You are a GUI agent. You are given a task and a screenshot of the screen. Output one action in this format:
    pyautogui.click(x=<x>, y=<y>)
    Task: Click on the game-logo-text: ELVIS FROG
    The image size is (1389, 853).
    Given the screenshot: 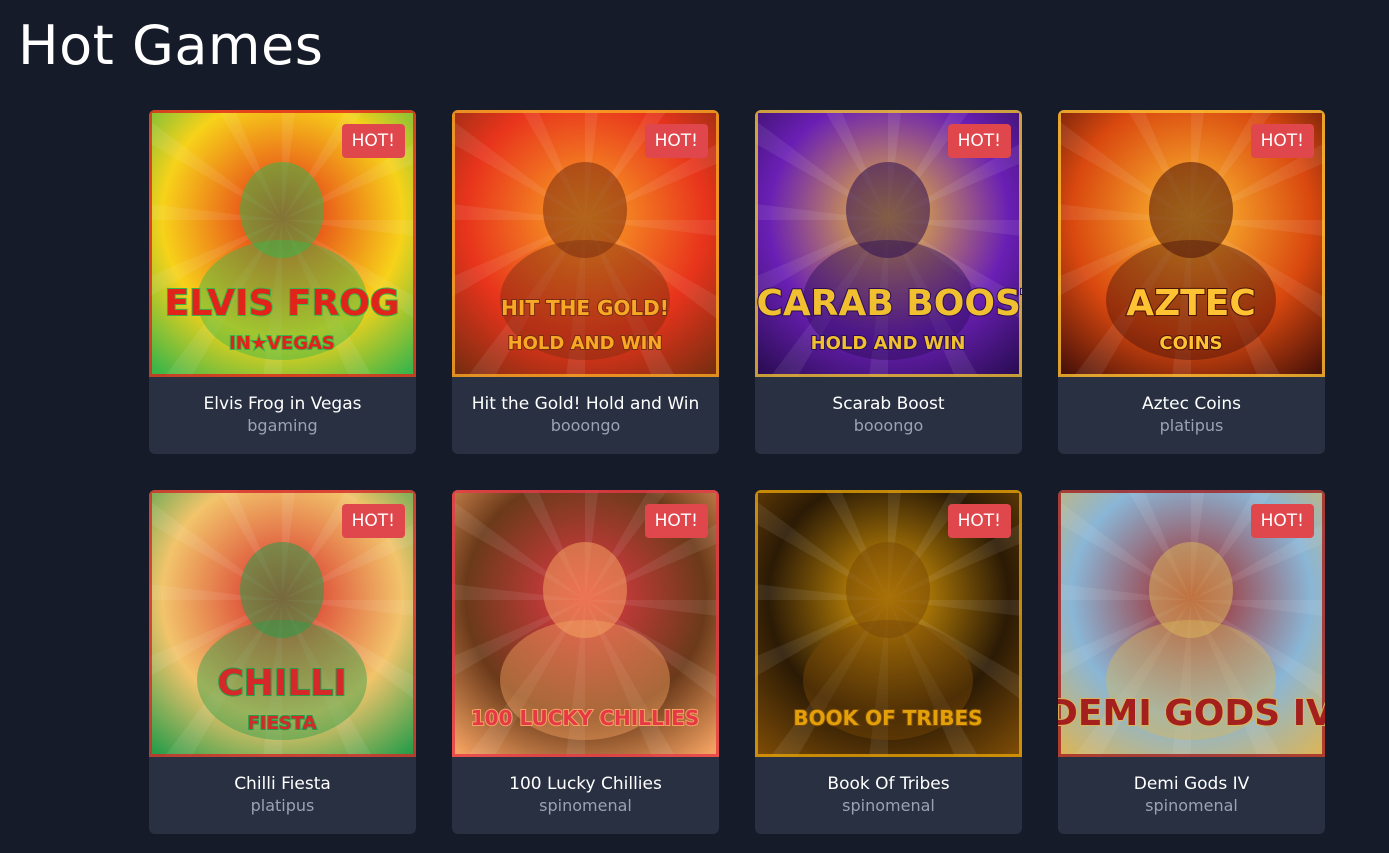 What is the action you would take?
    pyautogui.click(x=282, y=303)
    